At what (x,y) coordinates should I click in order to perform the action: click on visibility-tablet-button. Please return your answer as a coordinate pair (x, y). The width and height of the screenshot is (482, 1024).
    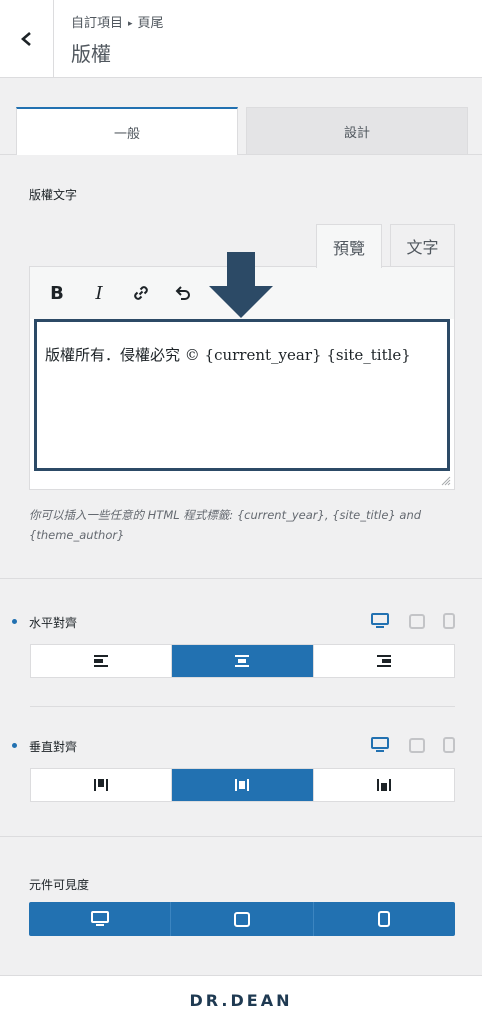
    Looking at the image, I should click on (242, 919).